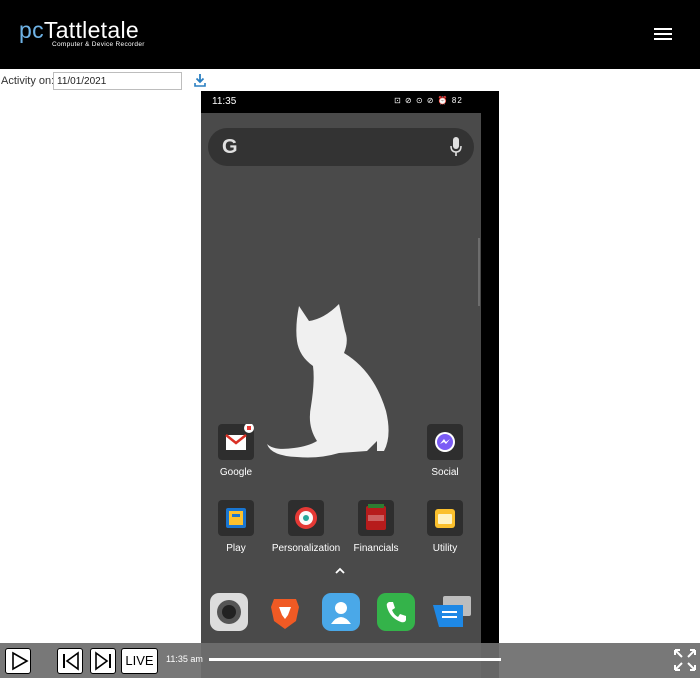 Image resolution: width=700 pixels, height=678 pixels. What do you see at coordinates (31, 30) in the screenshot?
I see `logo-prefix: pc` at bounding box center [31, 30].